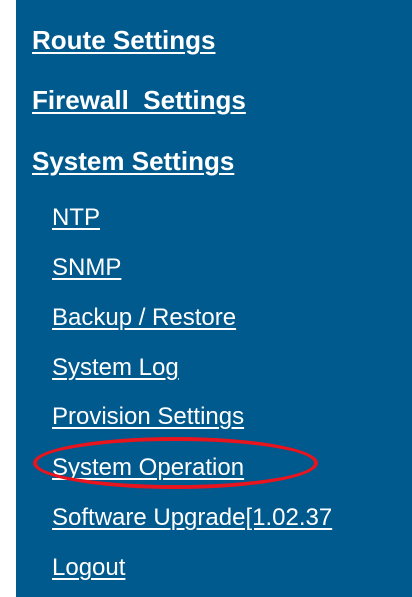  Describe the element at coordinates (115, 368) in the screenshot. I see `nav-link-system-log: System Log` at that location.